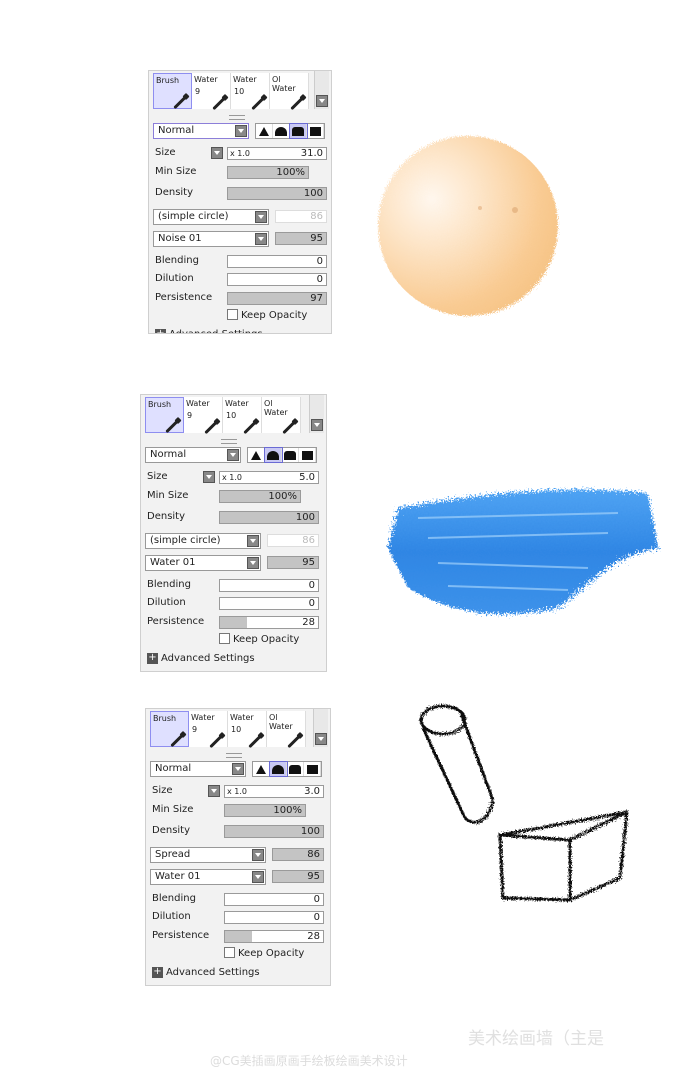 The image size is (690, 1080). Describe the element at coordinates (308, 622) in the screenshot. I see `persistence-value: 28` at that location.